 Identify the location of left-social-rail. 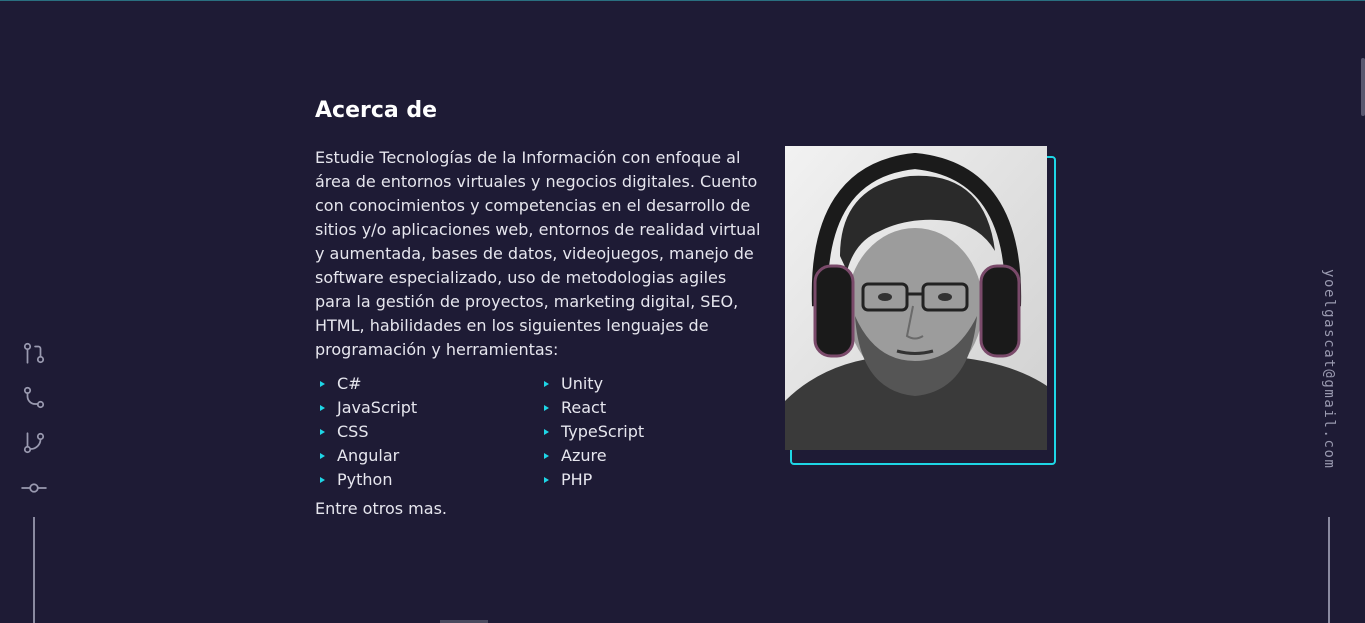
(34, 420).